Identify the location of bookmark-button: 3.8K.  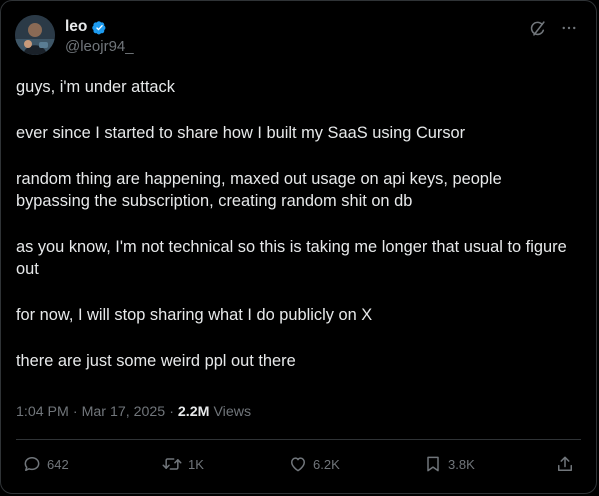
(449, 464).